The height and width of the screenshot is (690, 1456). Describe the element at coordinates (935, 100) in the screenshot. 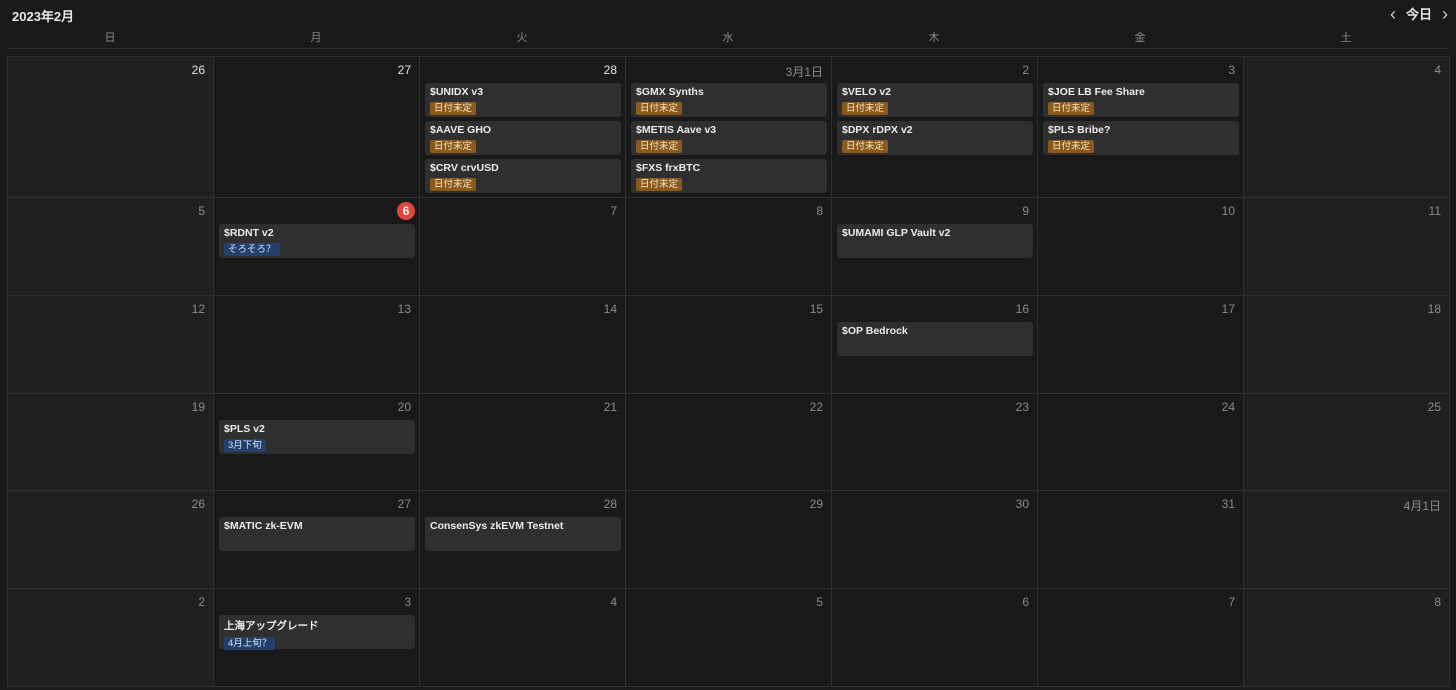

I see `event-card: $VELO v2 日付未定` at that location.